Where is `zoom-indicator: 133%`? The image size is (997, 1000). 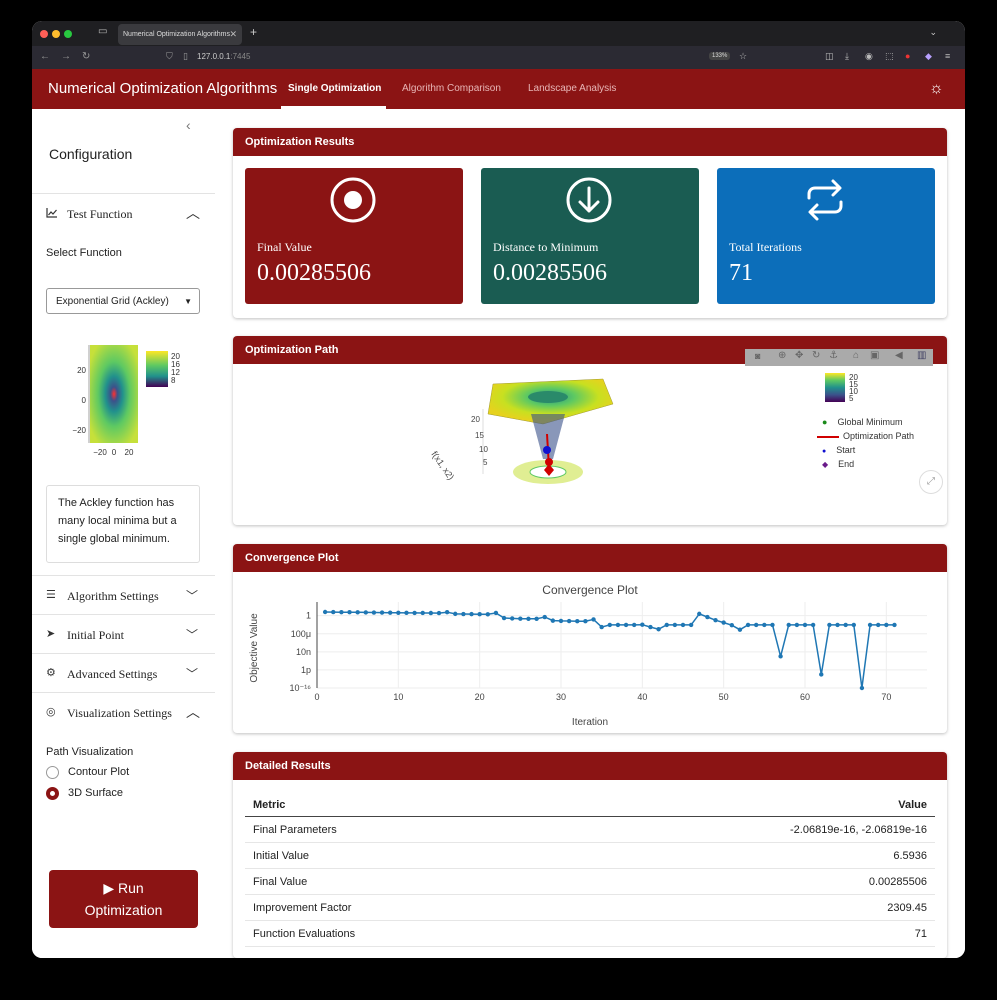 zoom-indicator: 133% is located at coordinates (720, 56).